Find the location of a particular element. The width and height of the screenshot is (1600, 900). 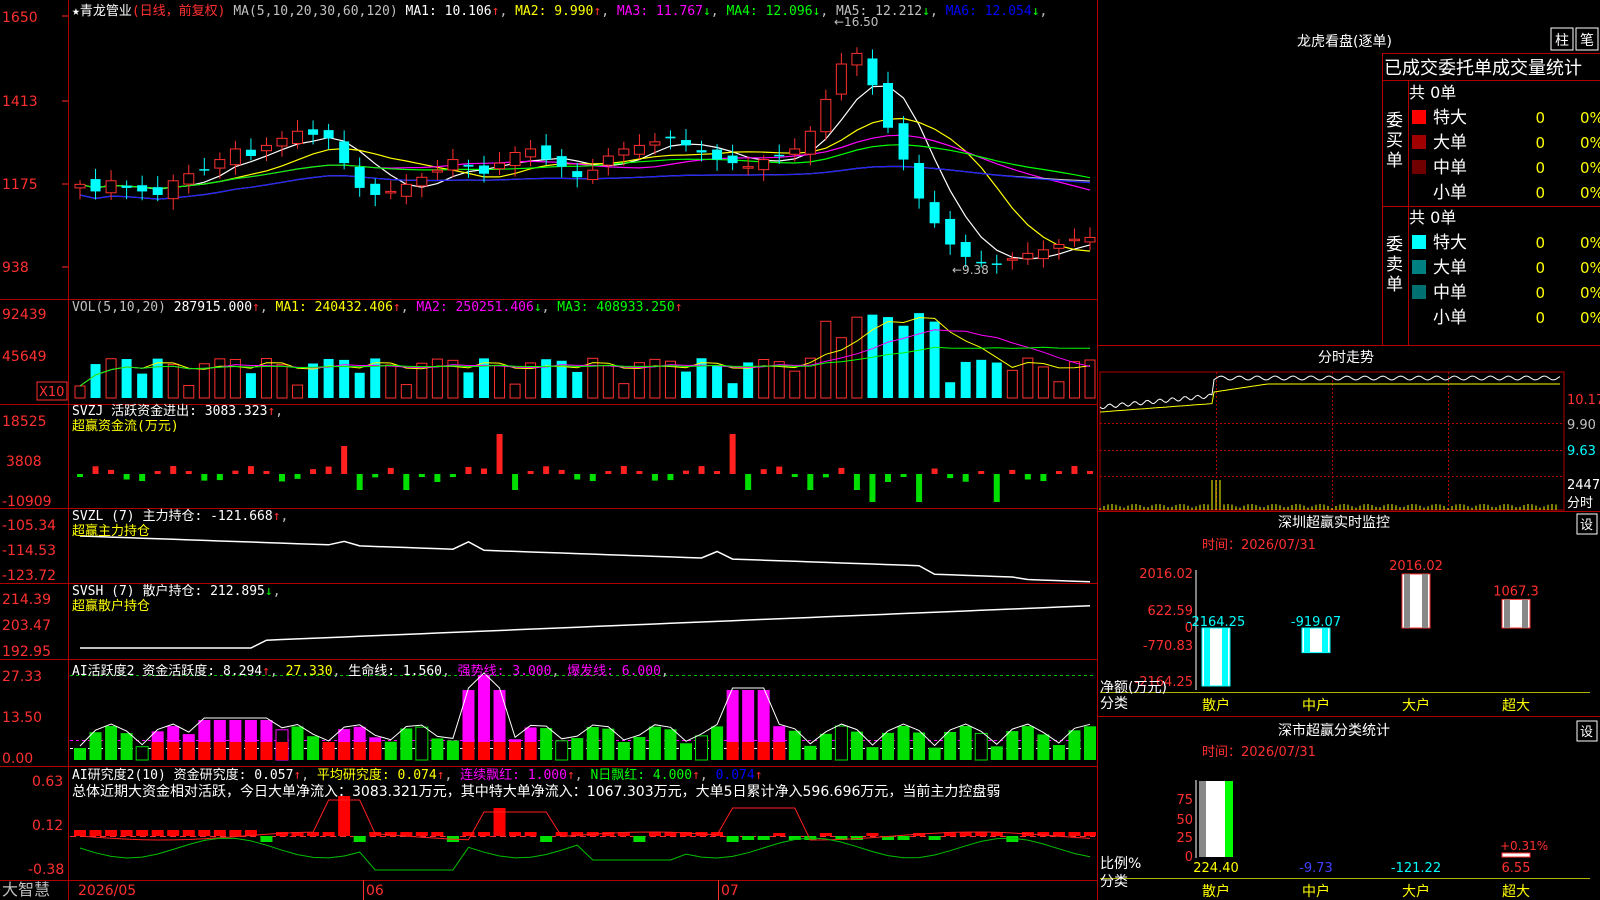

date-label-may: 2026/05 is located at coordinates (107, 891).